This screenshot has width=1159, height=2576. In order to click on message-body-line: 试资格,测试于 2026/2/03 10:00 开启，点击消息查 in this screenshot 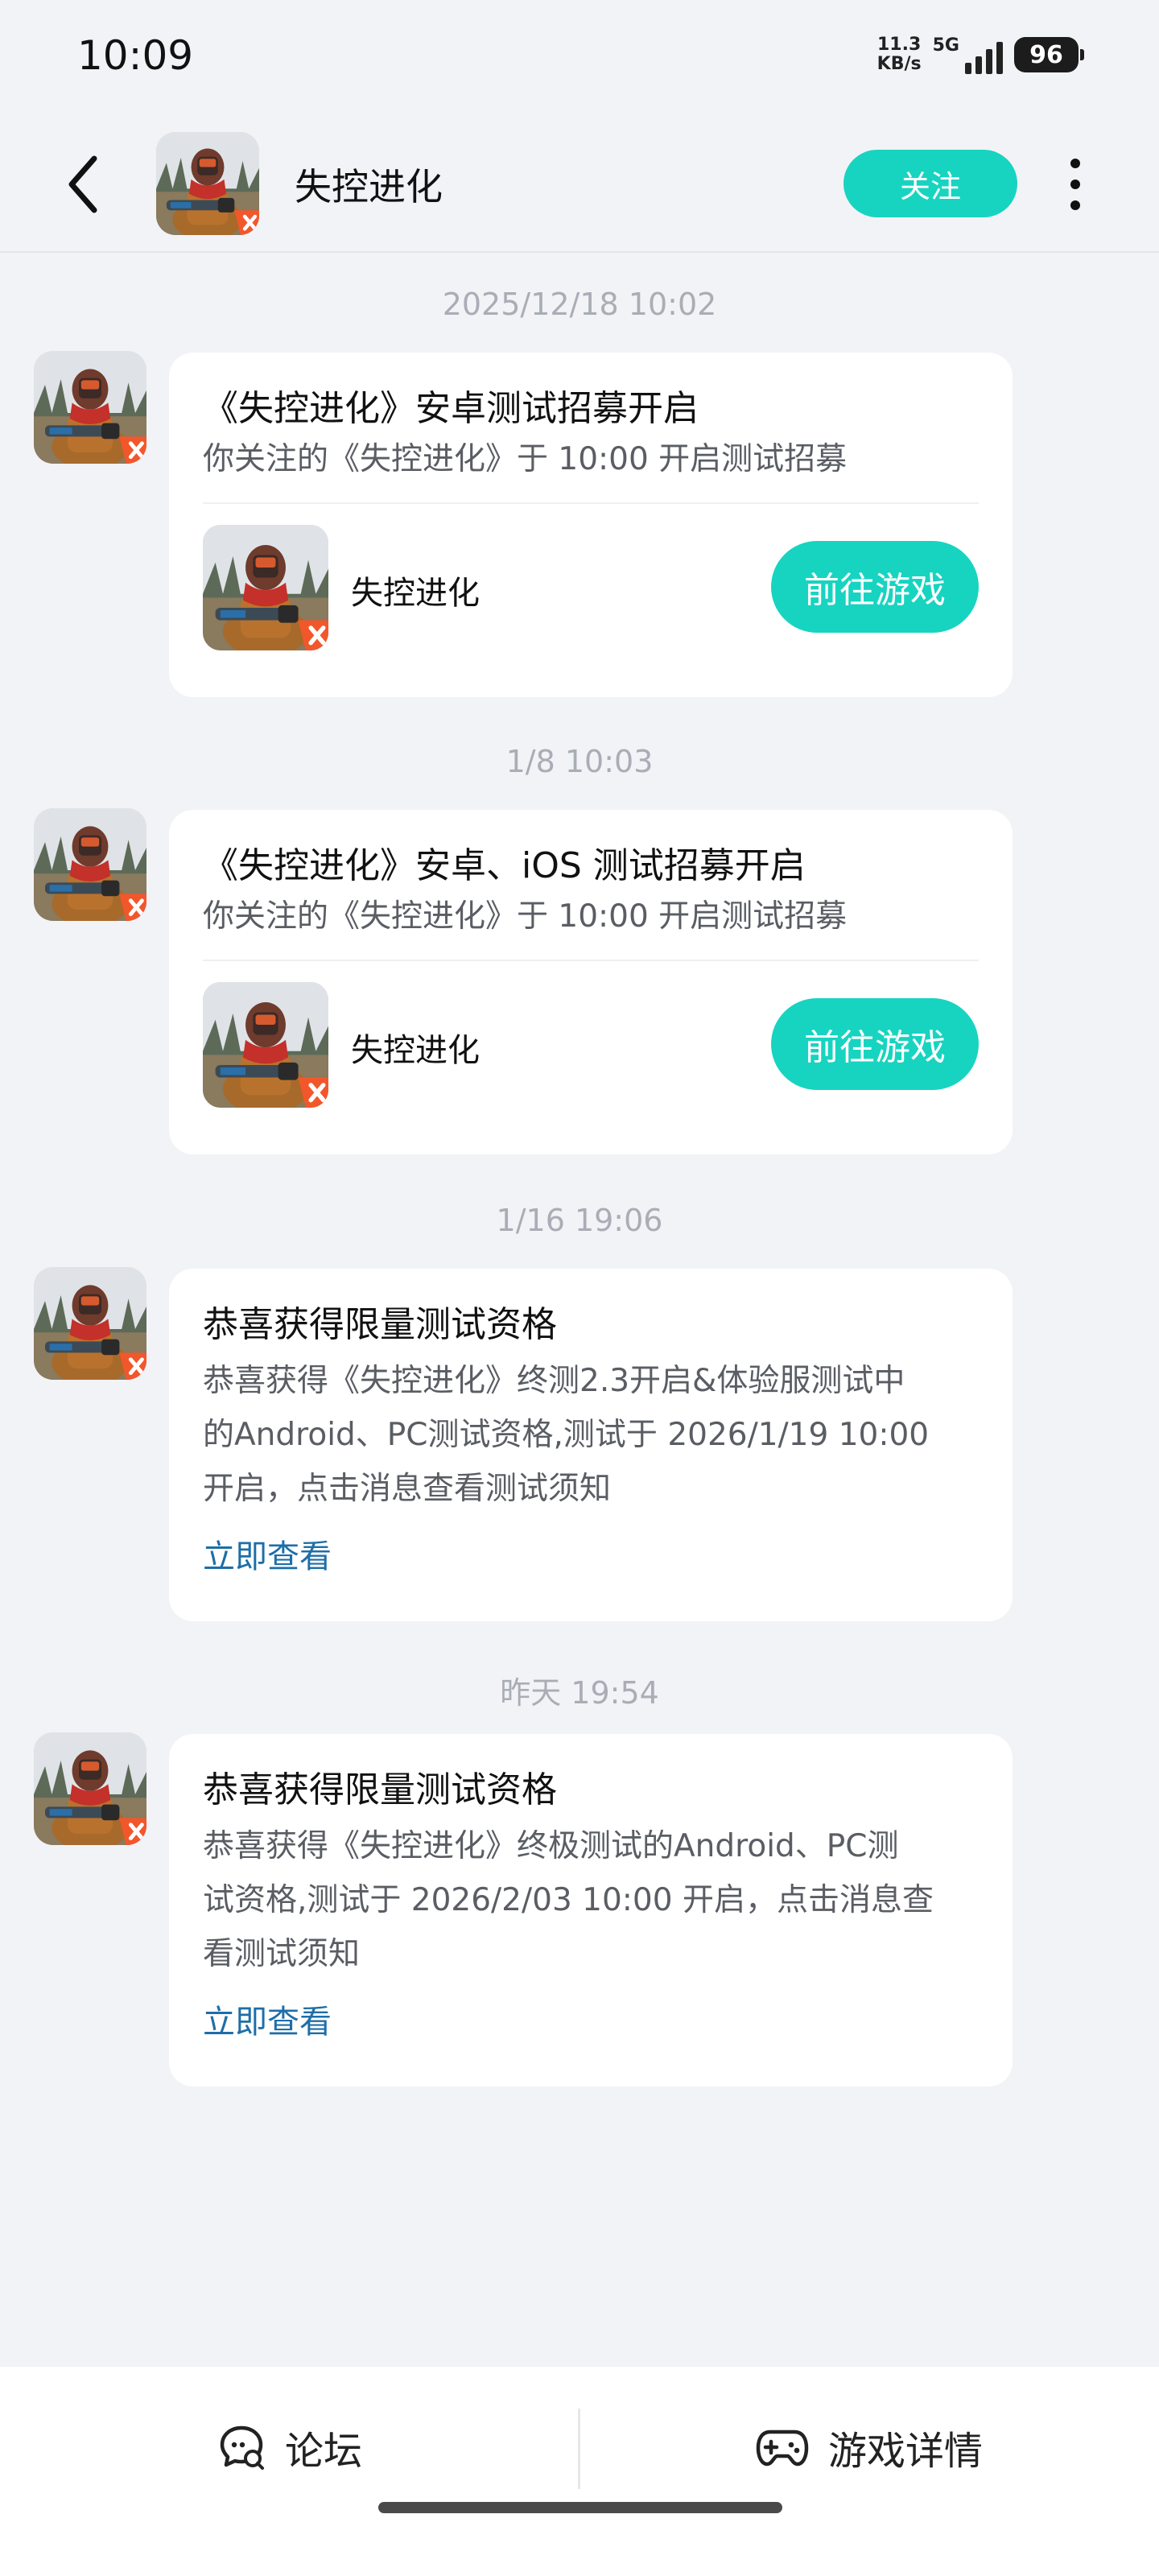, I will do `click(568, 1900)`.